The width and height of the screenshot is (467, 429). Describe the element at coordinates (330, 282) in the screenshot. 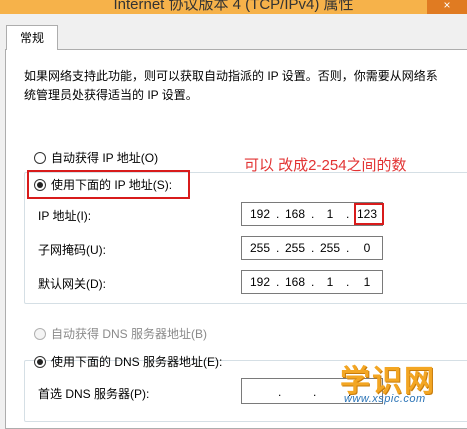

I see `gateway-octet-3: 1` at that location.